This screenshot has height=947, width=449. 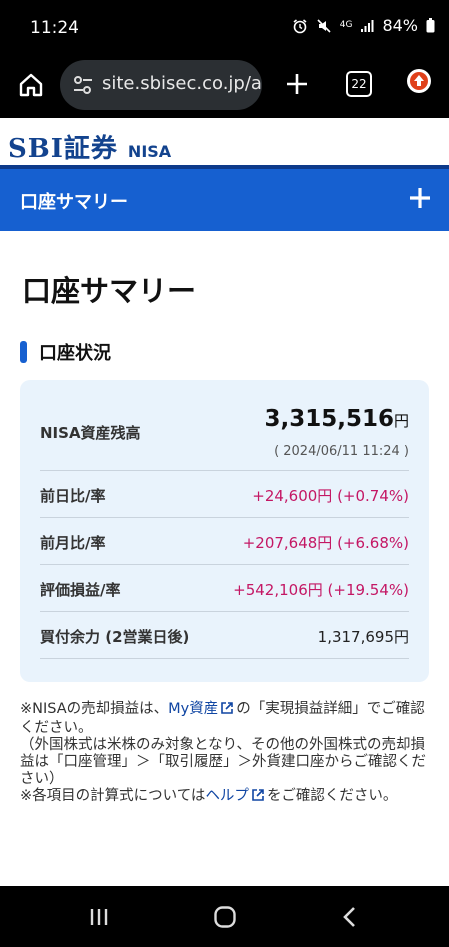 What do you see at coordinates (300, 26) in the screenshot?
I see `alarm-icon` at bounding box center [300, 26].